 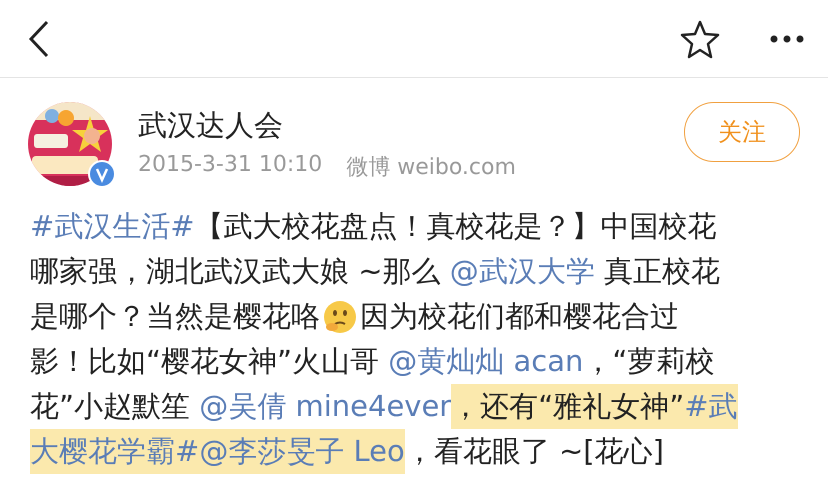 What do you see at coordinates (205, 361) in the screenshot?
I see `post-text: 影！比如“樱花女神”火山哥` at bounding box center [205, 361].